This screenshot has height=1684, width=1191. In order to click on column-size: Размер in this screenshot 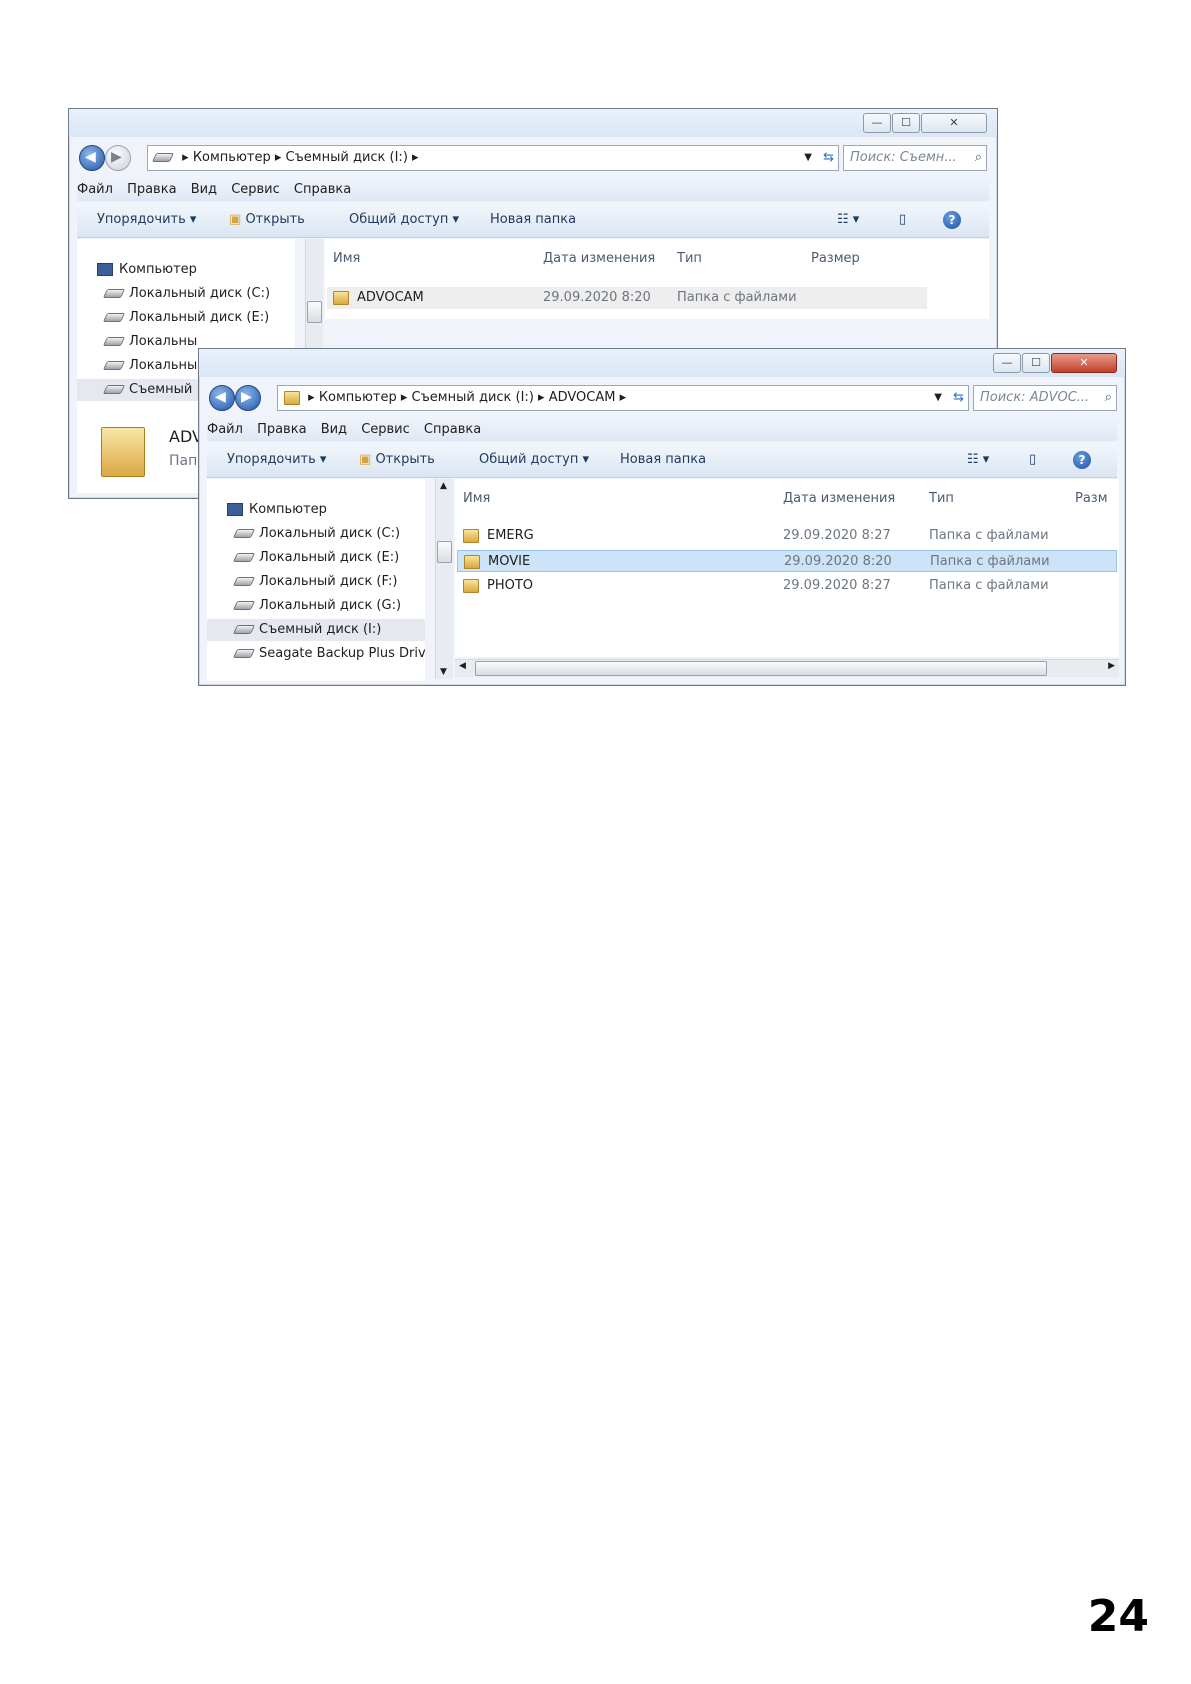, I will do `click(835, 258)`.